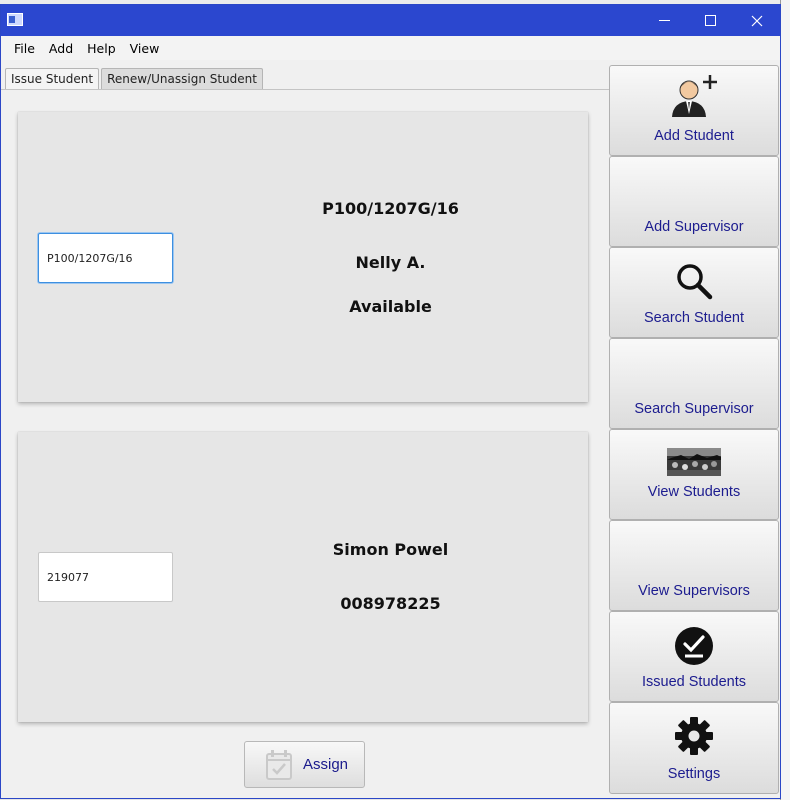 The image size is (790, 800). I want to click on add-student-label: Add Student, so click(694, 136).